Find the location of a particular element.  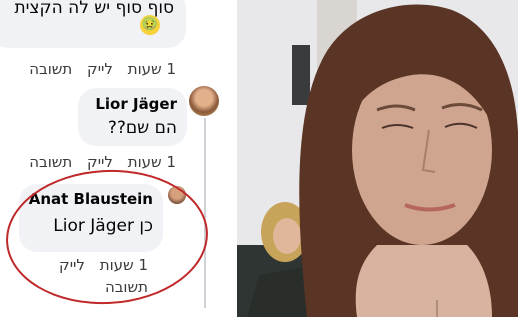

comment-bubble-2: Lior Jäger הם שם?? is located at coordinates (132, 117).